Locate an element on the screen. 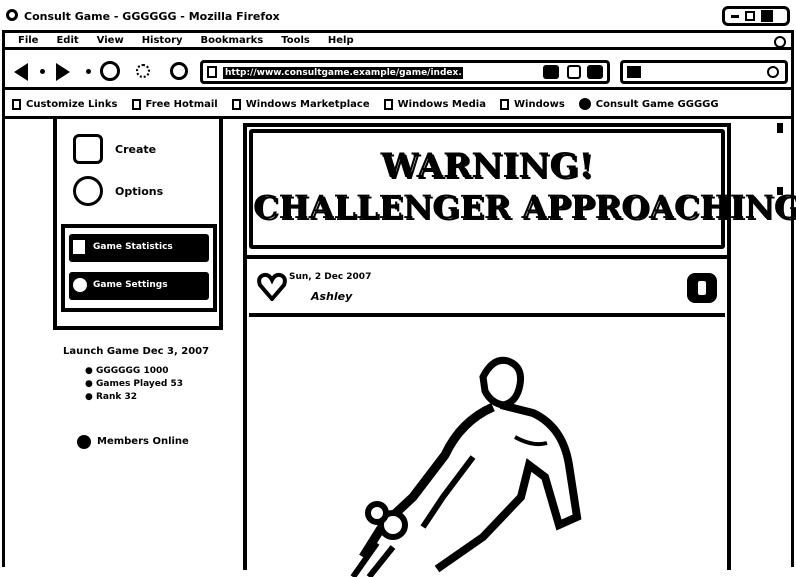 This screenshot has height=577, width=796. game-settings-label: Game Settings is located at coordinates (130, 285).